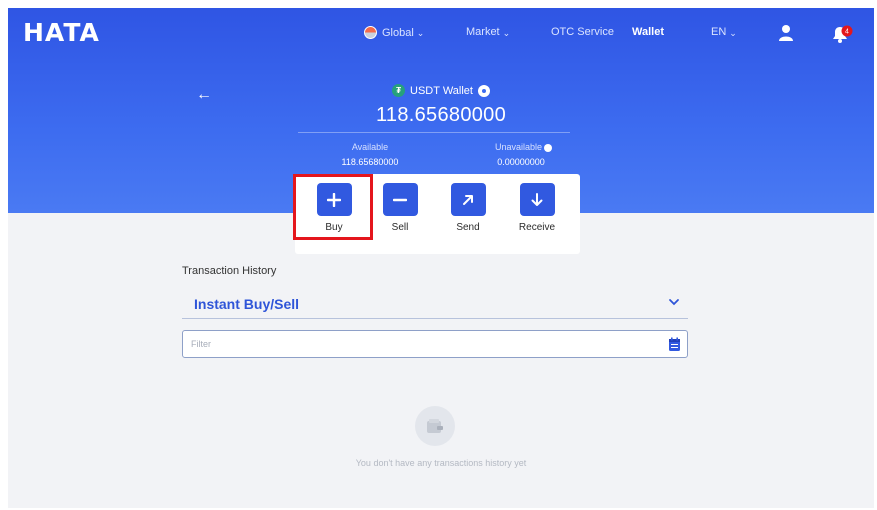  Describe the element at coordinates (247, 304) in the screenshot. I see `transaction-type-value: Instant Buy/Sell` at that location.